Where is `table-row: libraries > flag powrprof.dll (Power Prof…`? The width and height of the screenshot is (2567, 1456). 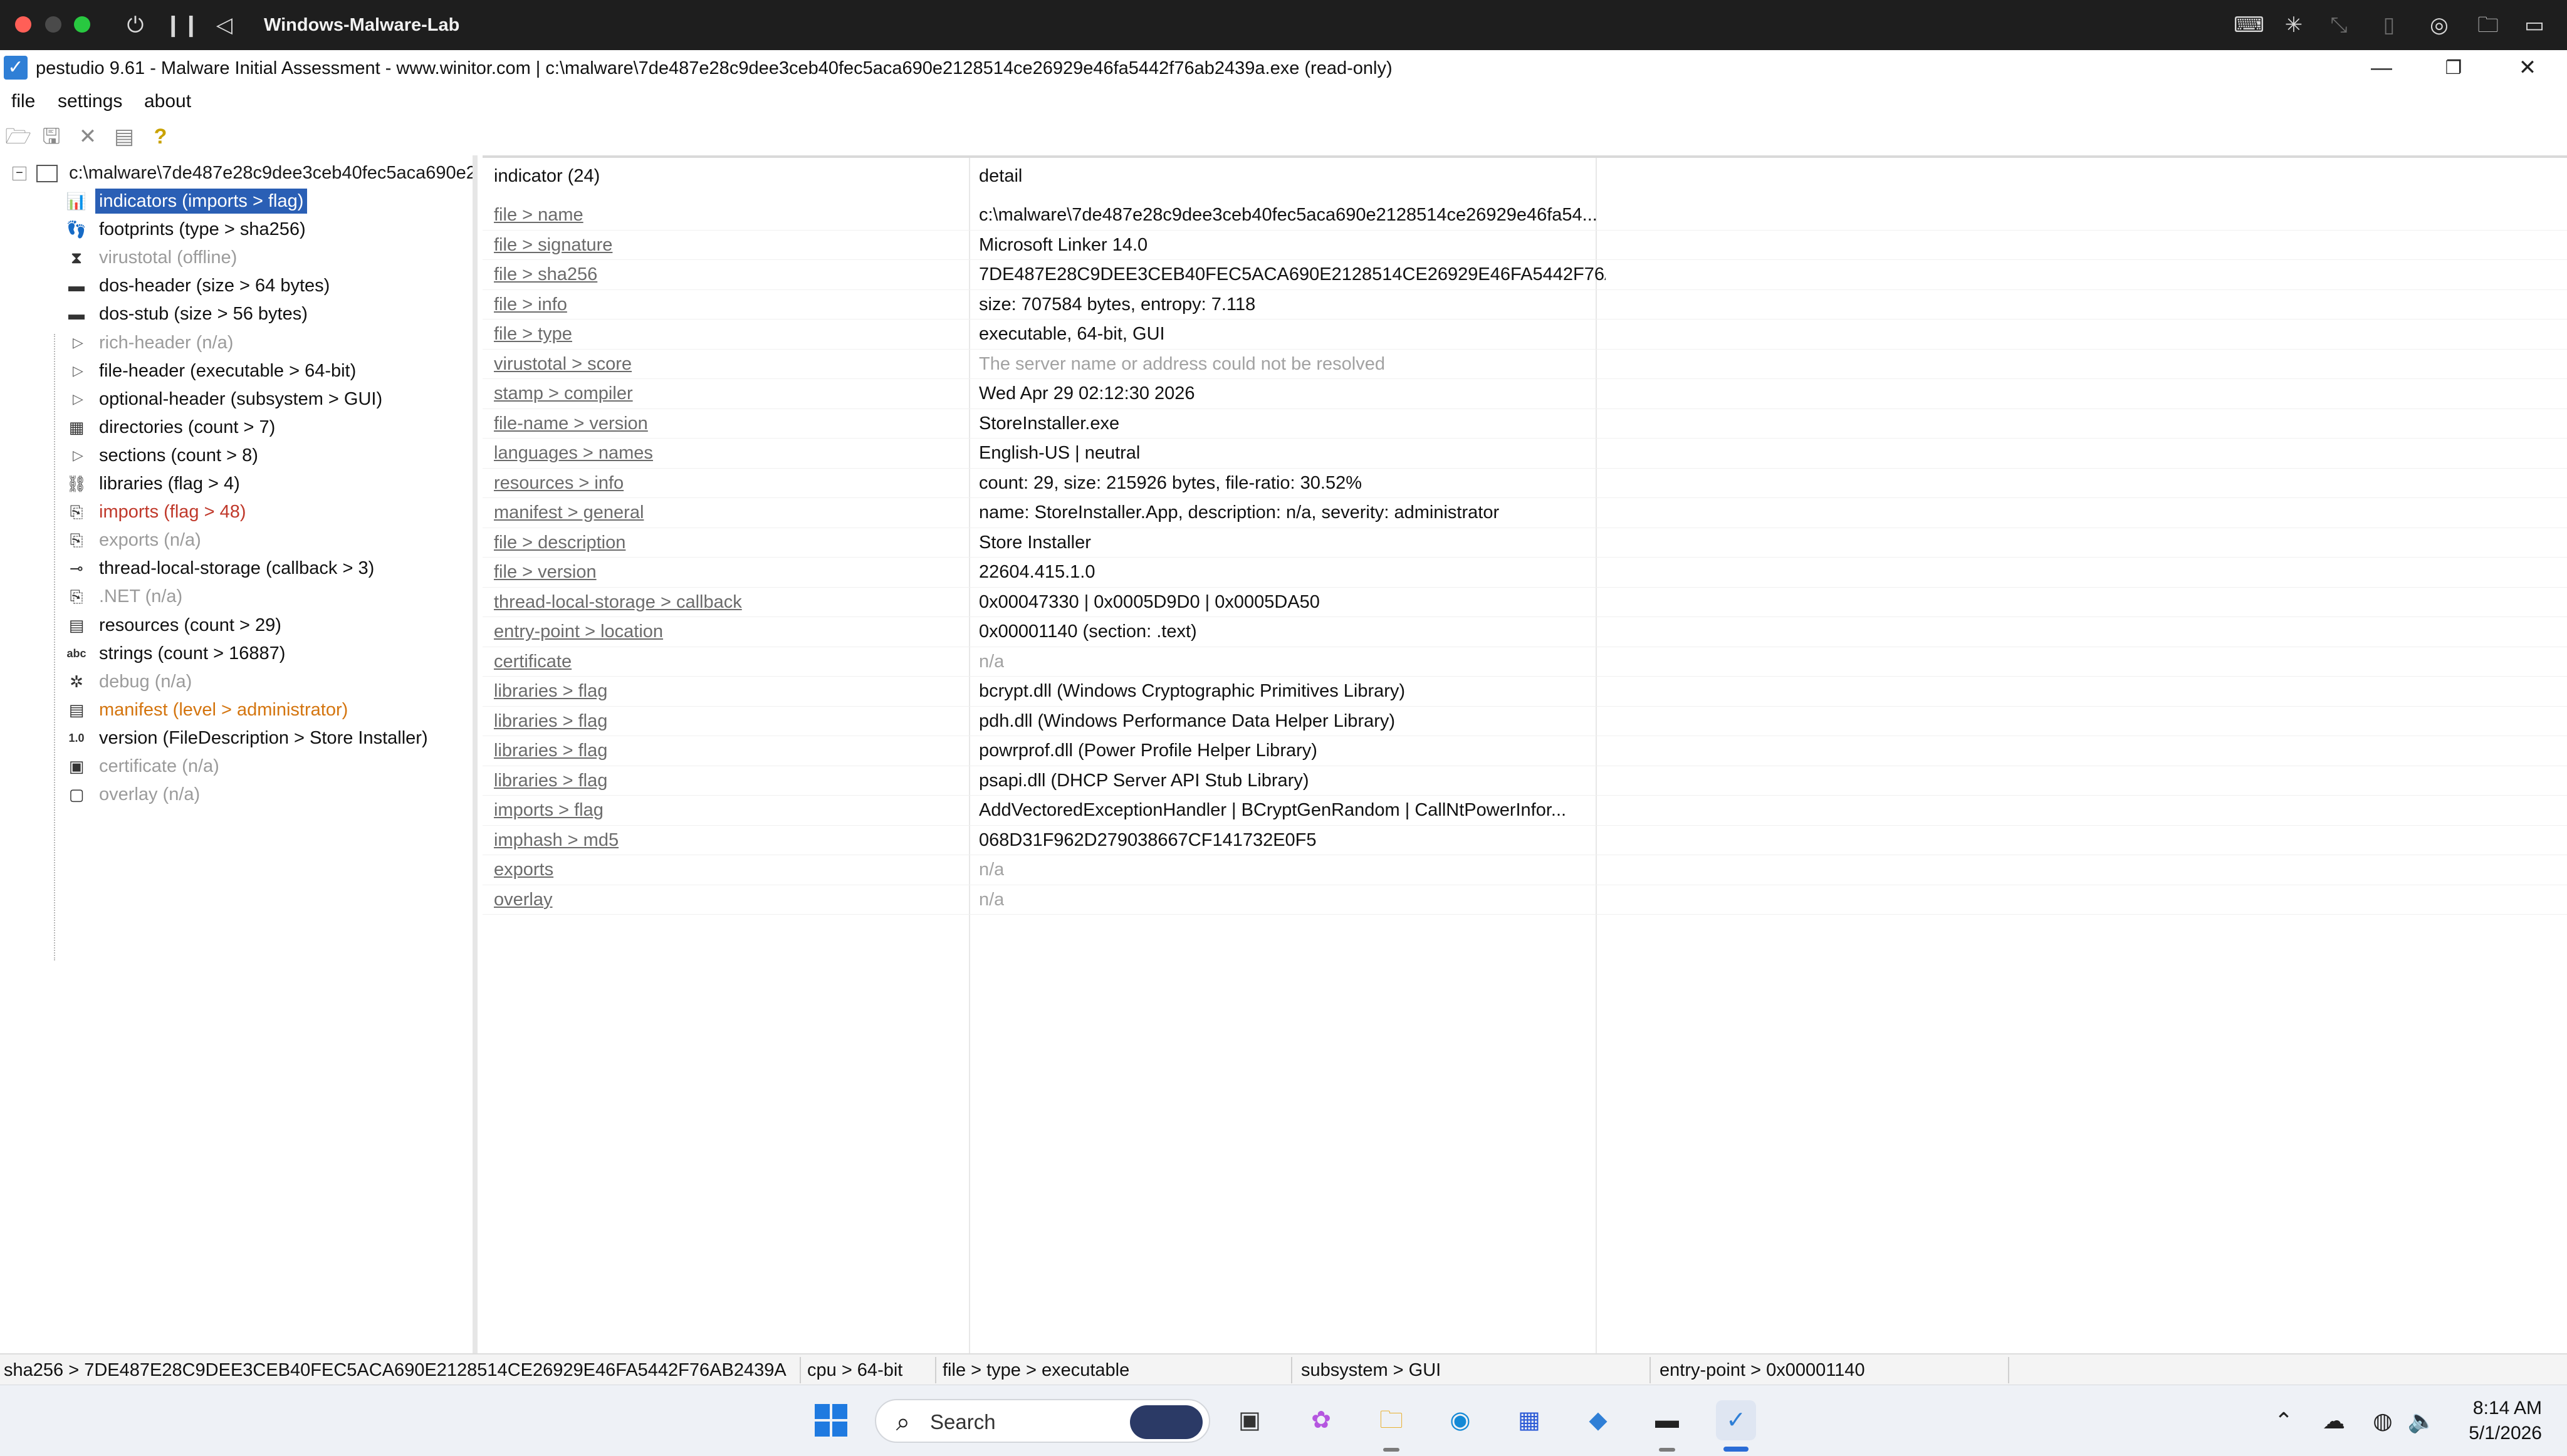 table-row: libraries > flag powrprof.dll (Power Prof… is located at coordinates (1525, 751).